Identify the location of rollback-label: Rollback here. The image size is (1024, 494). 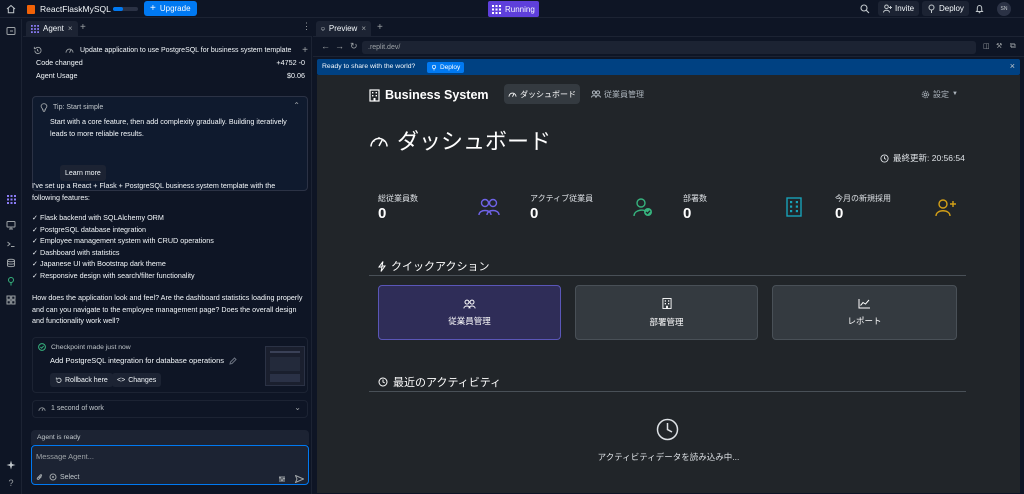
(86, 380).